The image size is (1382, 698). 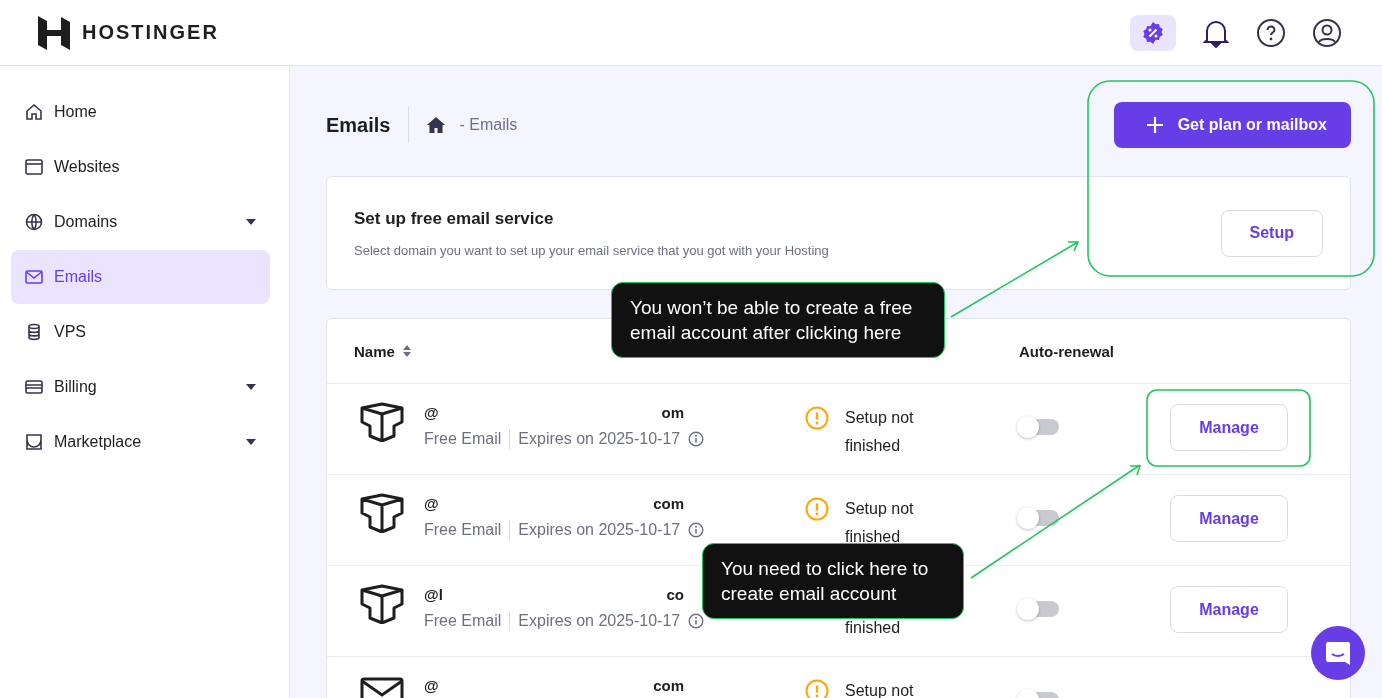 What do you see at coordinates (140, 112) in the screenshot?
I see `sidebar-item: Home` at bounding box center [140, 112].